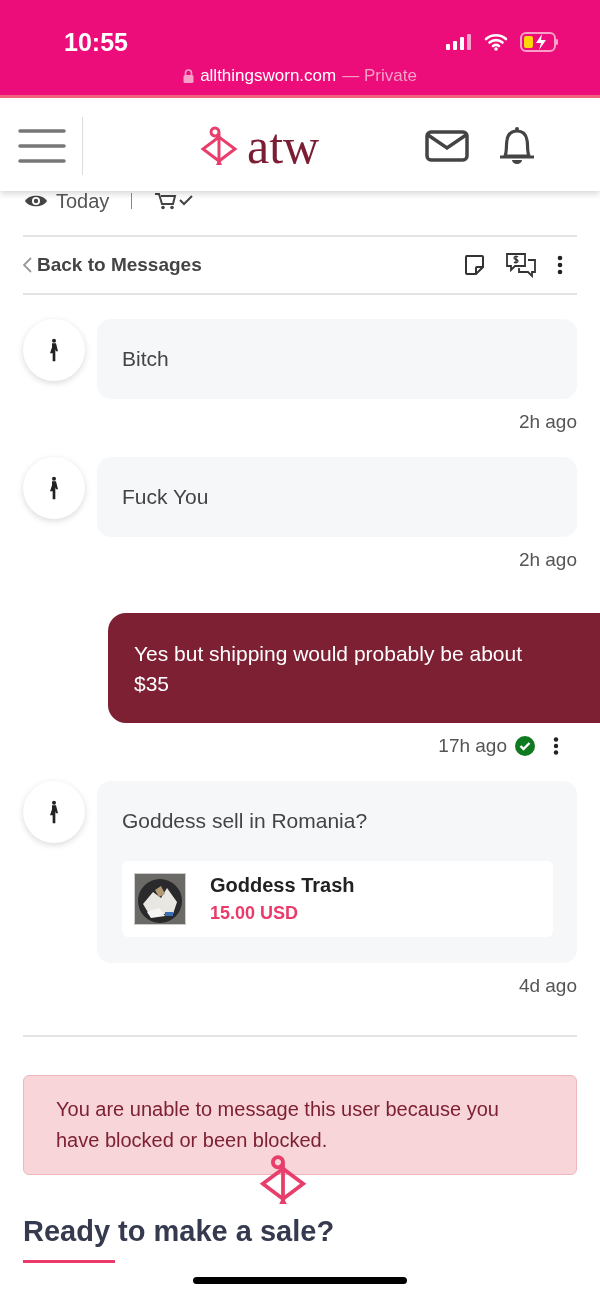  What do you see at coordinates (496, 42) in the screenshot?
I see `wifi-icon` at bounding box center [496, 42].